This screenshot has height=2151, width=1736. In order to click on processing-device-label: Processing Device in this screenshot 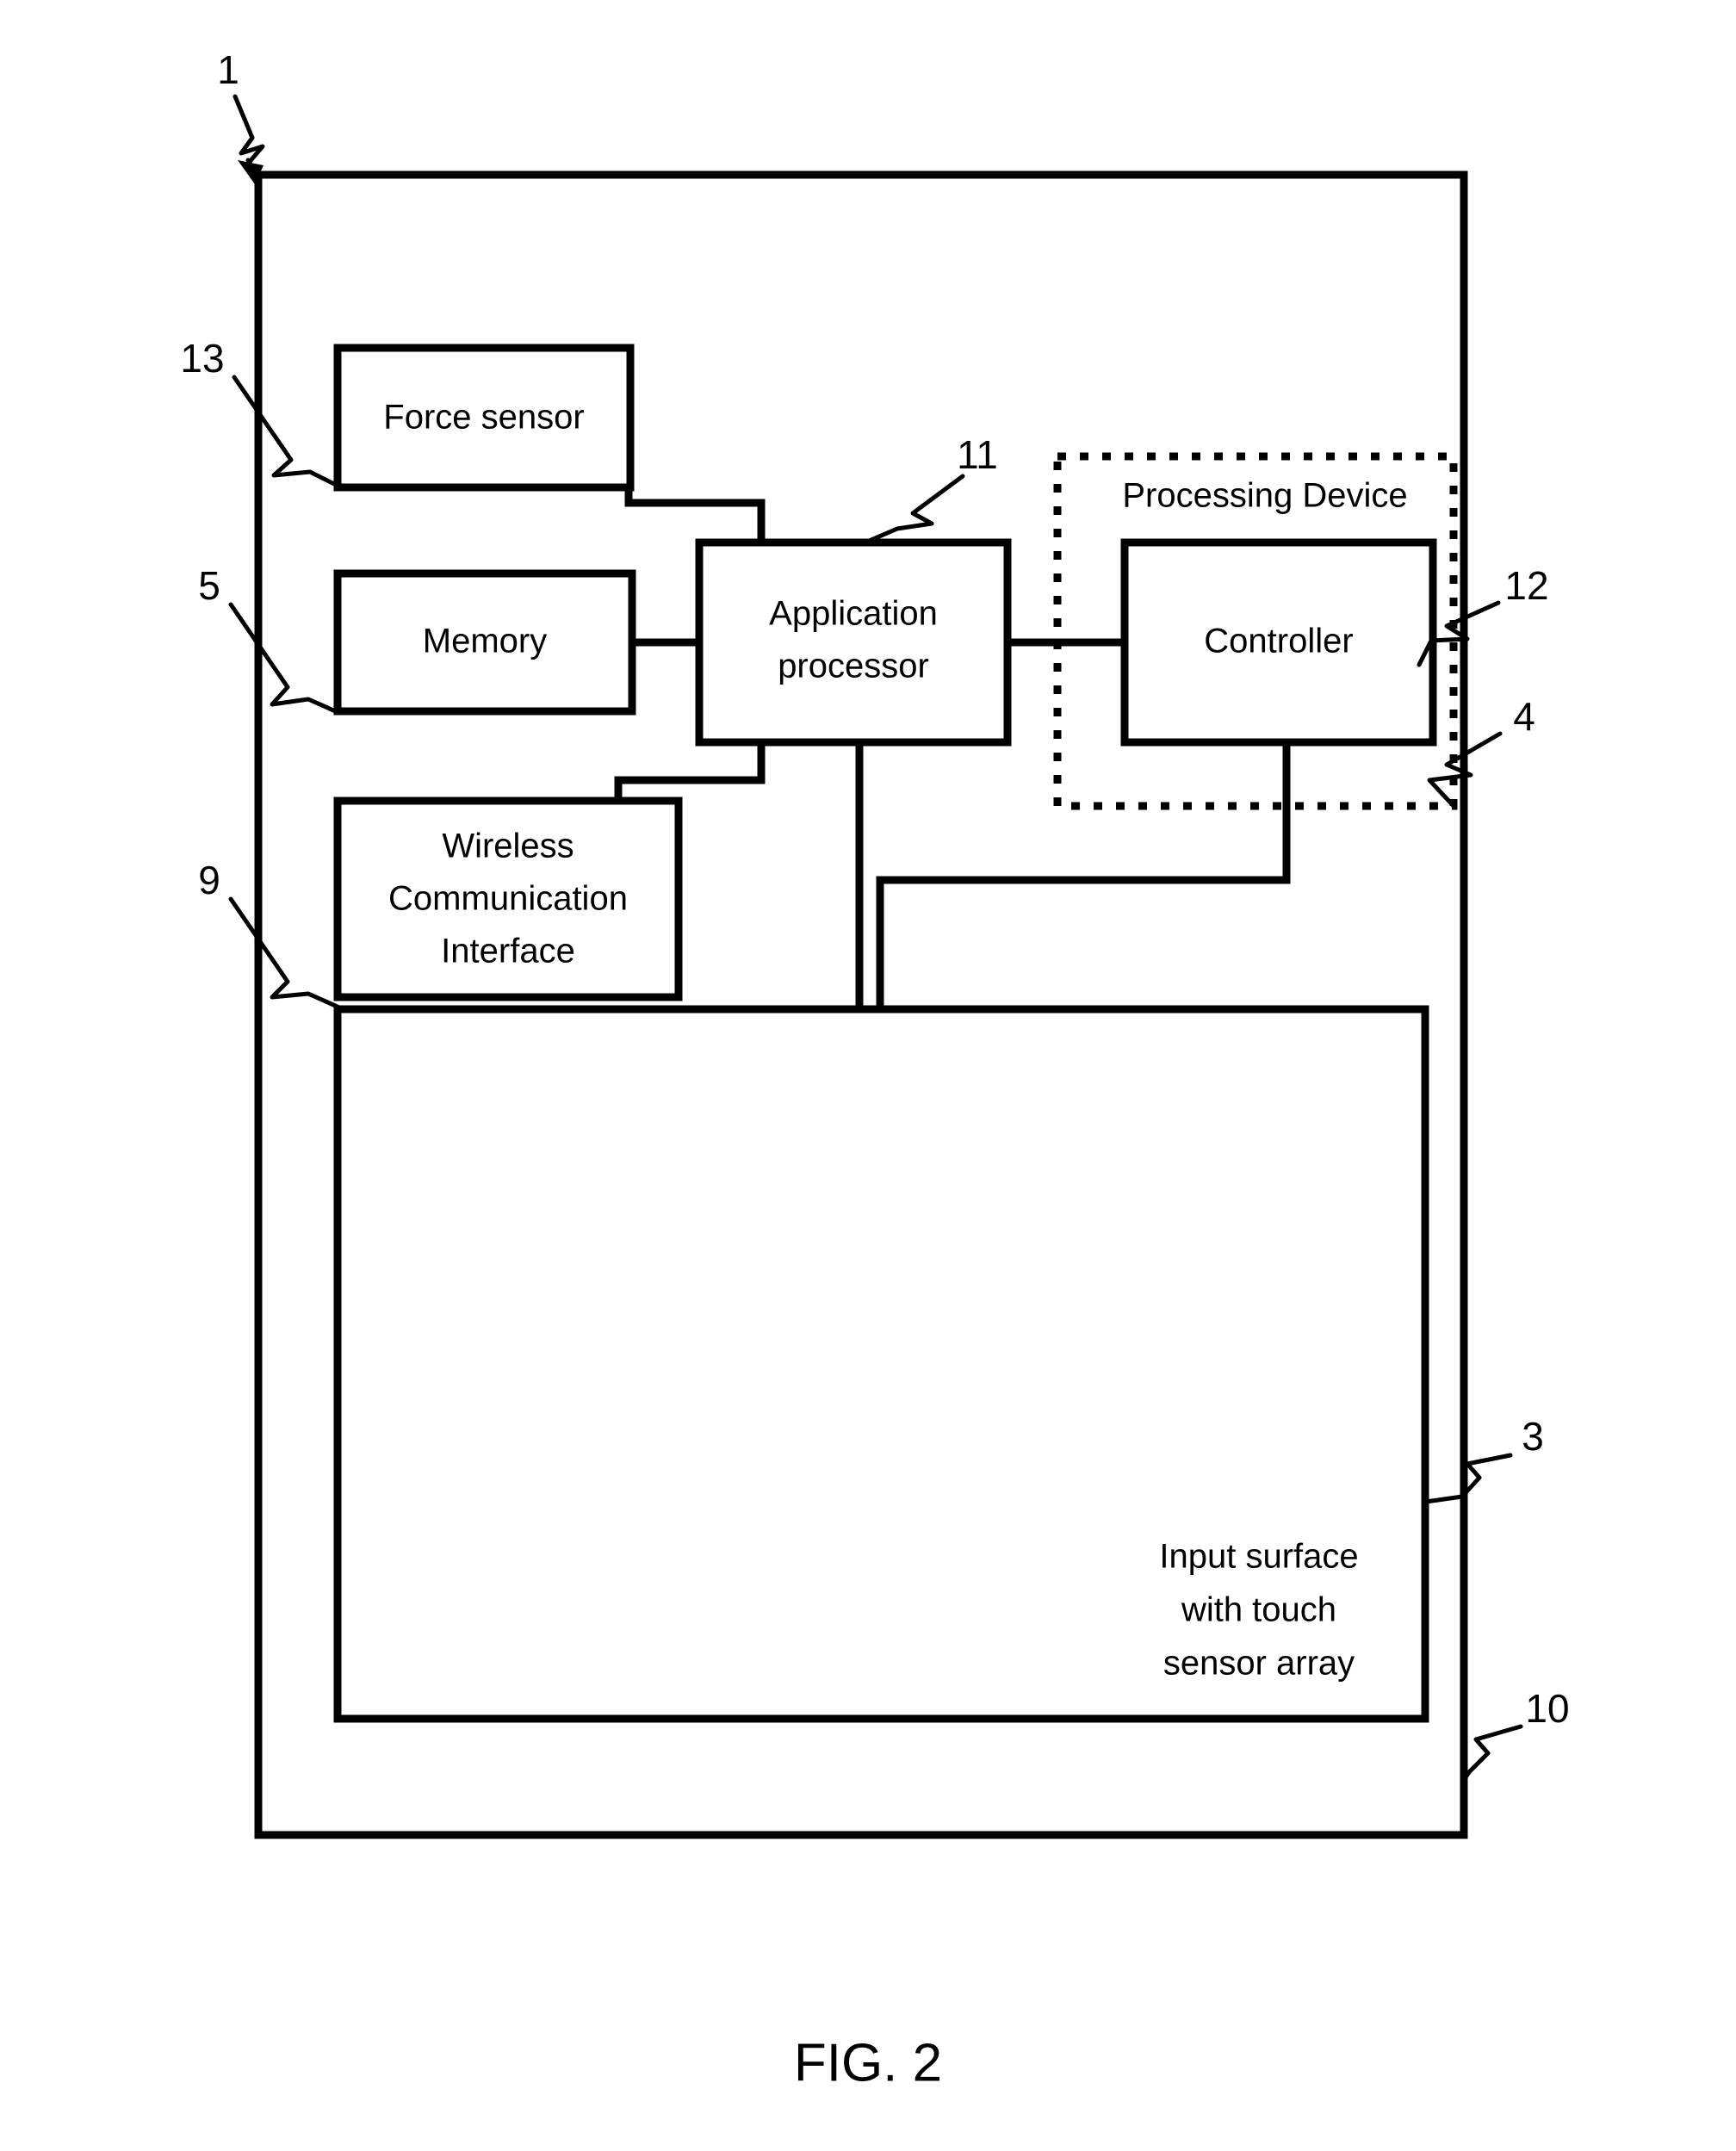, I will do `click(1264, 496)`.